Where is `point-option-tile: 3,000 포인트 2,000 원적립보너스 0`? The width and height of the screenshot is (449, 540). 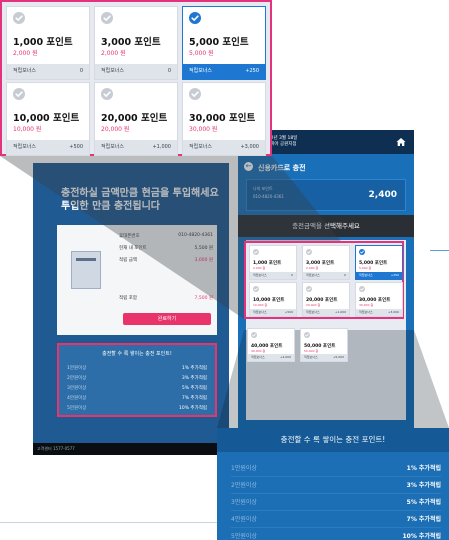
point-option-tile: 3,000 포인트 2,000 원적립보너스 0 is located at coordinates (136, 43).